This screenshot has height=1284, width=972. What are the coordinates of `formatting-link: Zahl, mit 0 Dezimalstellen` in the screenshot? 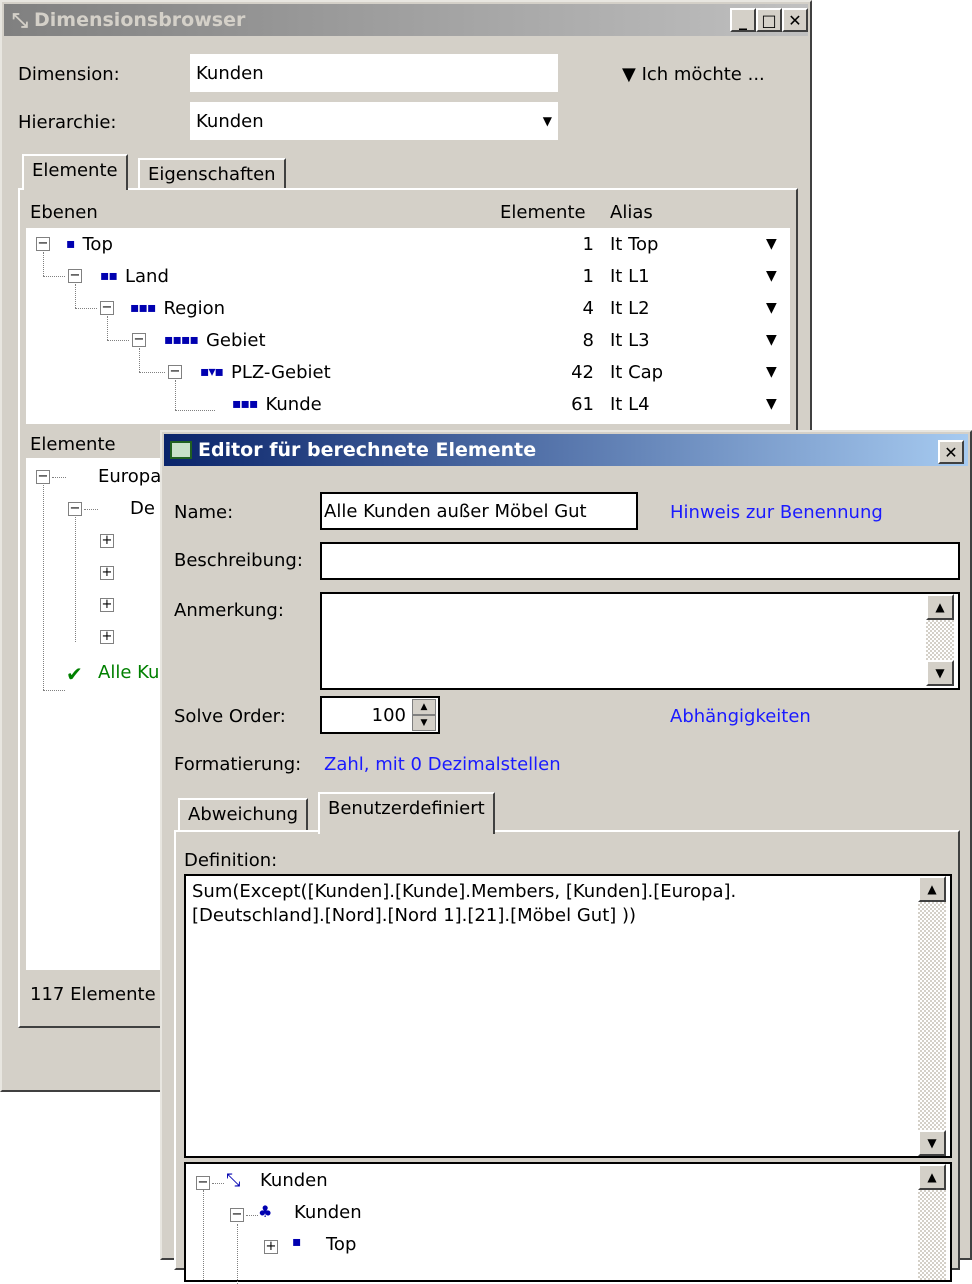 It's located at (442, 764).